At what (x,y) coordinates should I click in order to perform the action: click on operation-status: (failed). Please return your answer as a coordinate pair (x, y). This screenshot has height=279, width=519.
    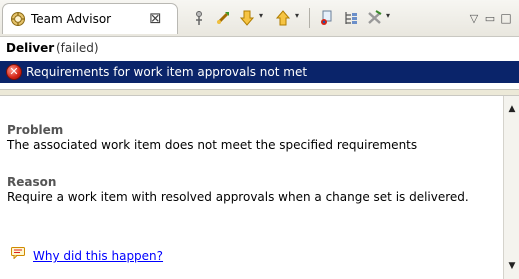
    Looking at the image, I should click on (77, 48).